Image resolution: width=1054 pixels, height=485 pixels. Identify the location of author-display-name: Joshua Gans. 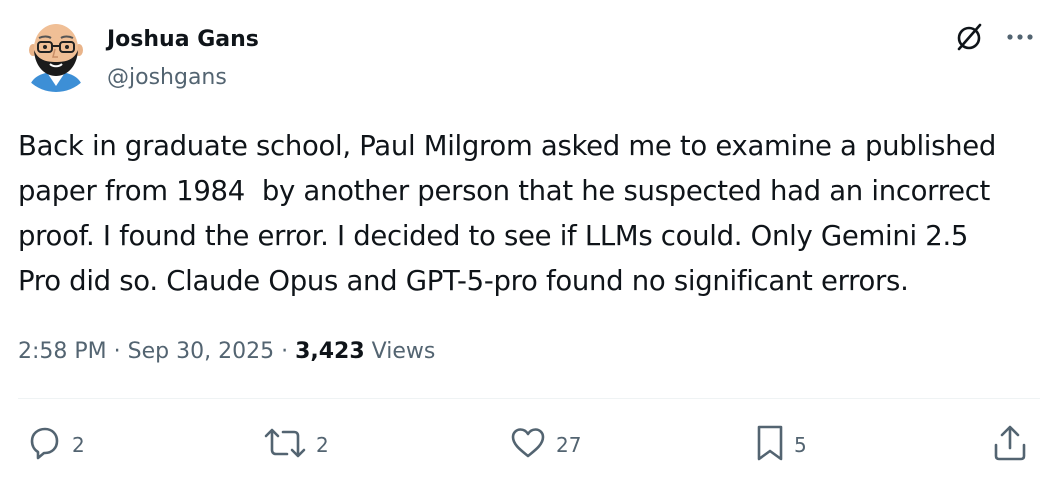
(183, 40).